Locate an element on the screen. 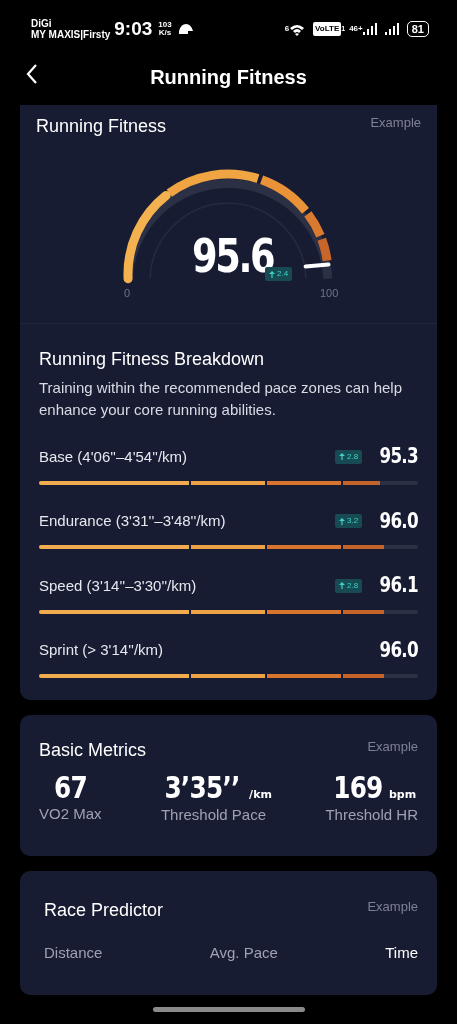 The width and height of the screenshot is (457, 1024). change-badge: 2.4 is located at coordinates (279, 274).